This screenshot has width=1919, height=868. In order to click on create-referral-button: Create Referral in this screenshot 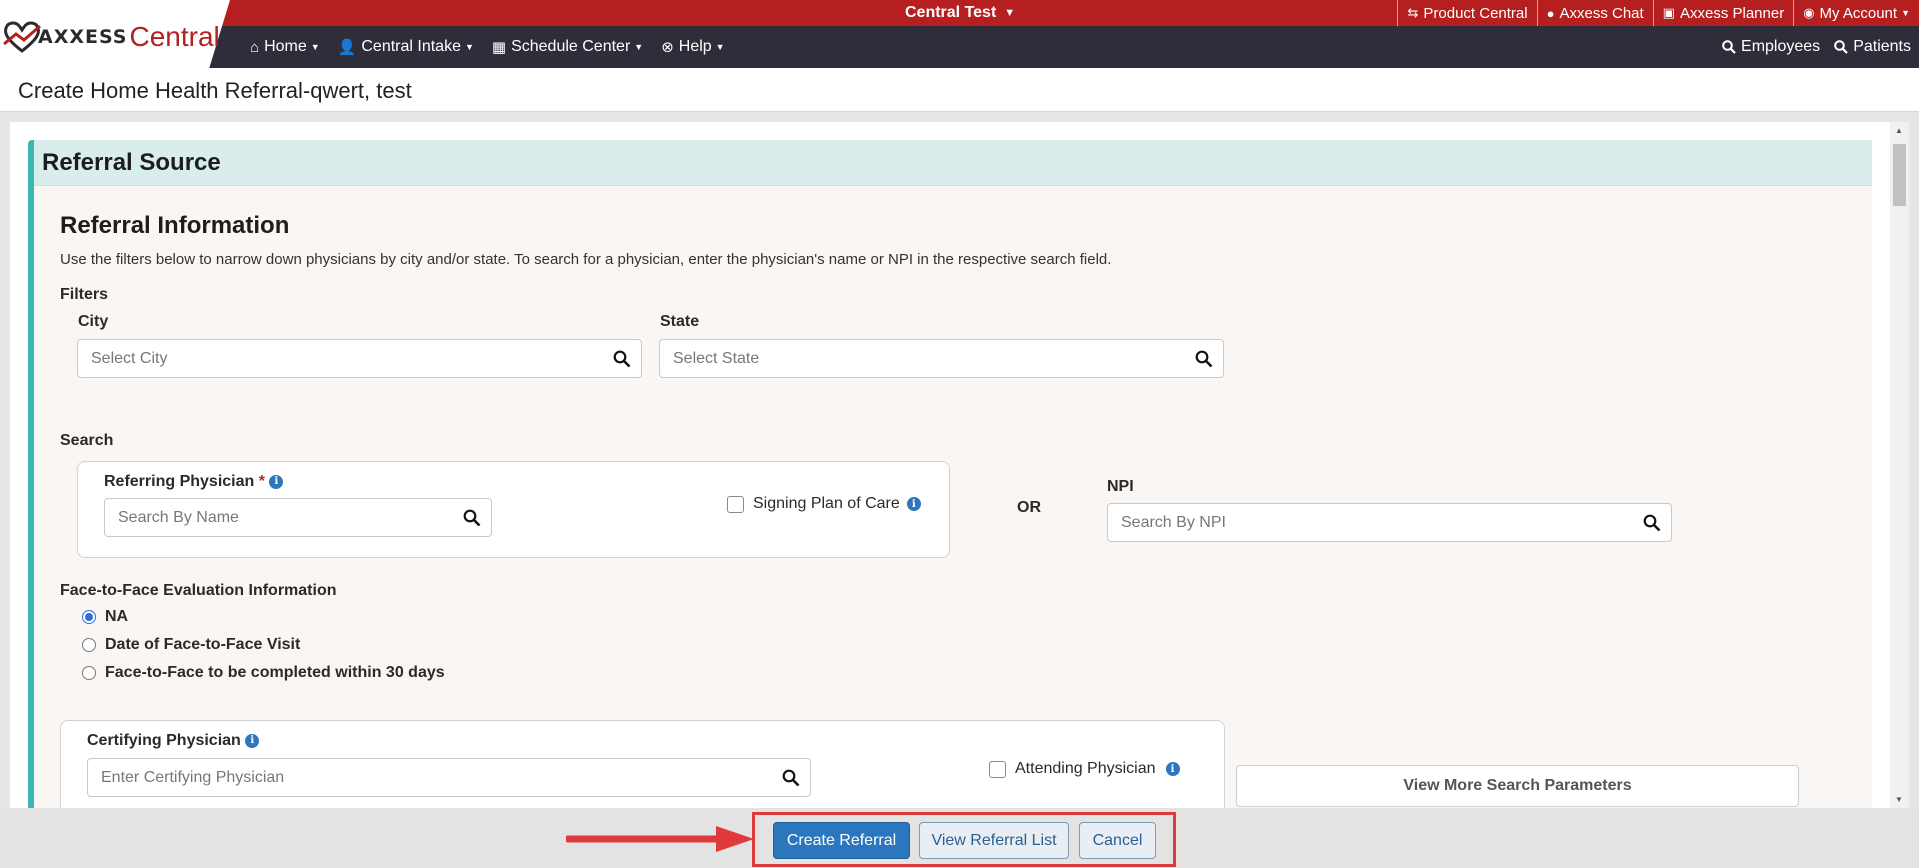, I will do `click(841, 840)`.